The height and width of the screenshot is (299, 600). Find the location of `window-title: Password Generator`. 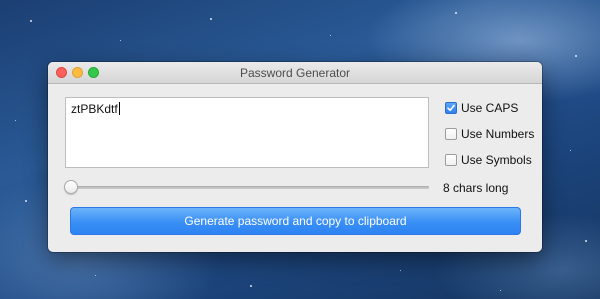

window-title: Password Generator is located at coordinates (295, 73).